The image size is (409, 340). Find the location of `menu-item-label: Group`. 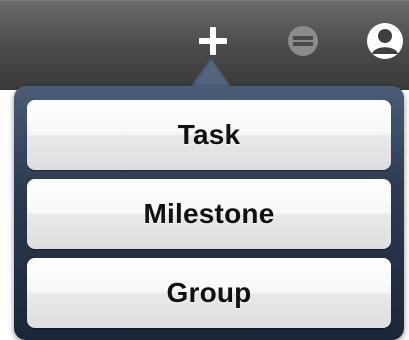

menu-item-label: Group is located at coordinates (209, 292).